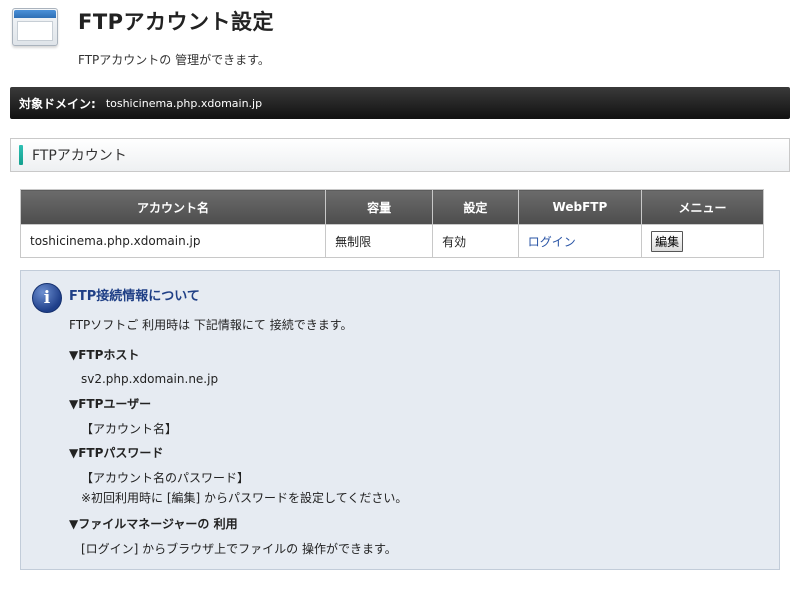  What do you see at coordinates (57, 103) in the screenshot?
I see `target-domain-label: 対象ドメイン:` at bounding box center [57, 103].